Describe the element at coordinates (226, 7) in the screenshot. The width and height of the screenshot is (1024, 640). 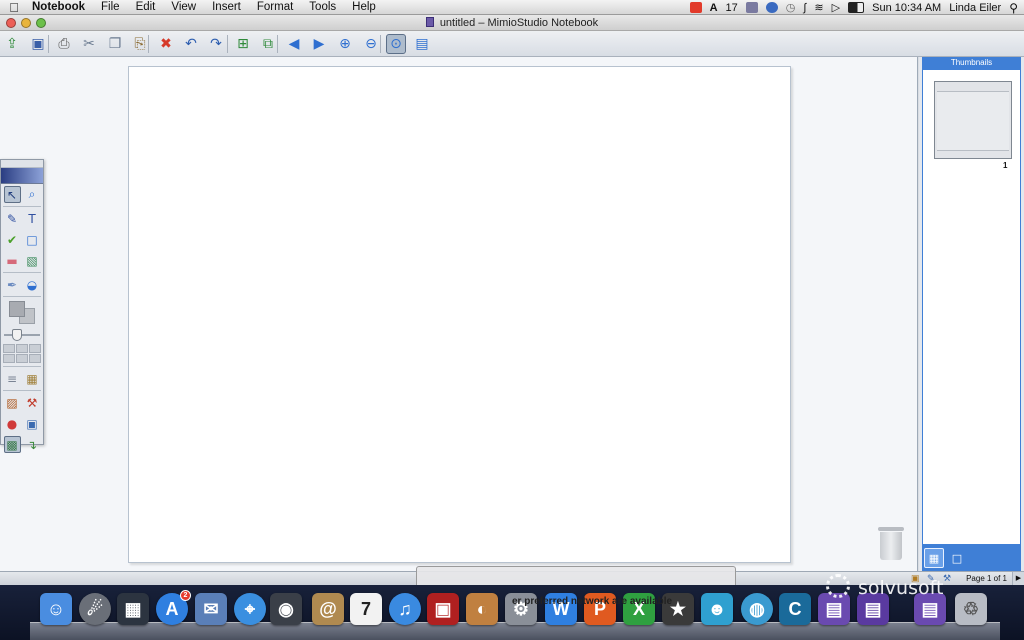
I see `menu-insert: Insert` at that location.